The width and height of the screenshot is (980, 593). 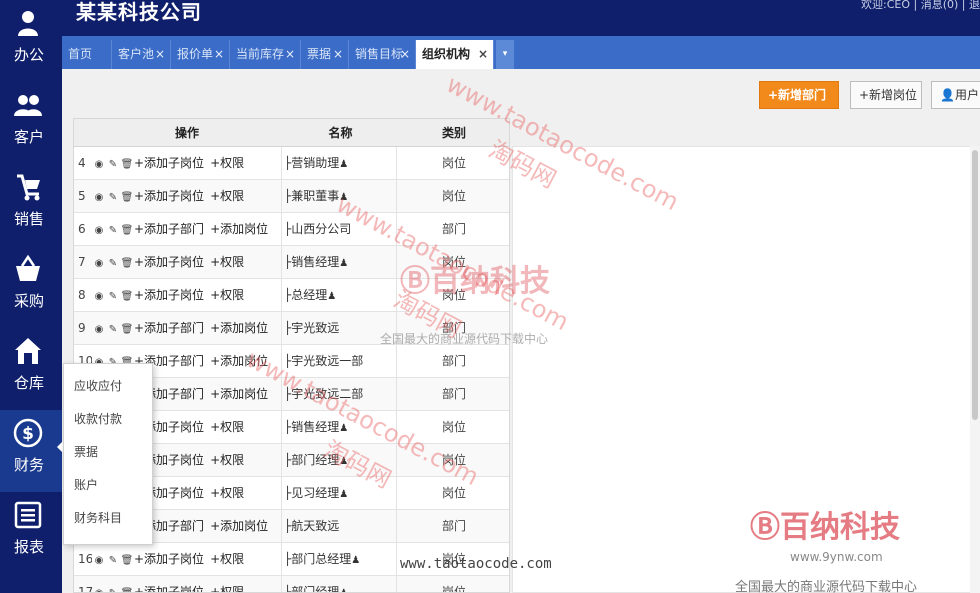 I want to click on watermark-logo: Ⓑ百纳科技, so click(x=475, y=278).